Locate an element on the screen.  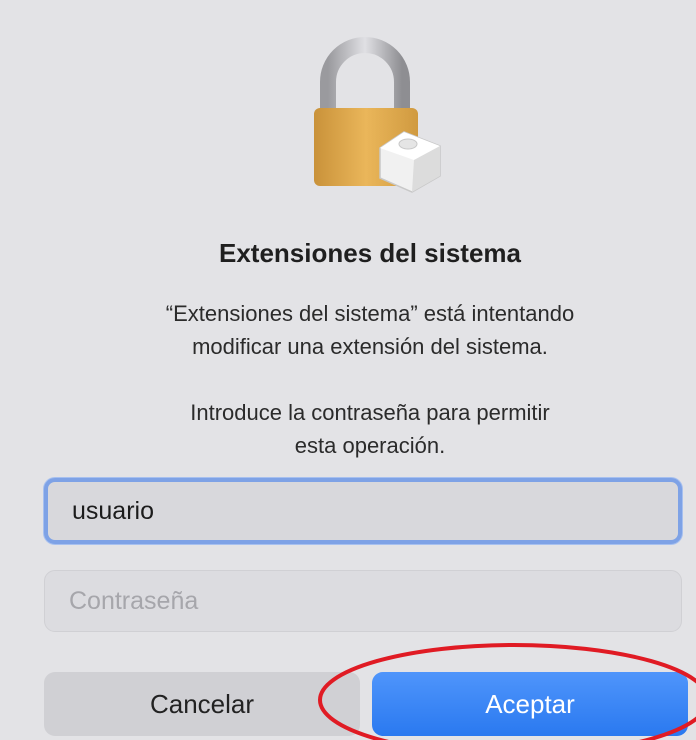
username-value: usuario is located at coordinates (113, 510).